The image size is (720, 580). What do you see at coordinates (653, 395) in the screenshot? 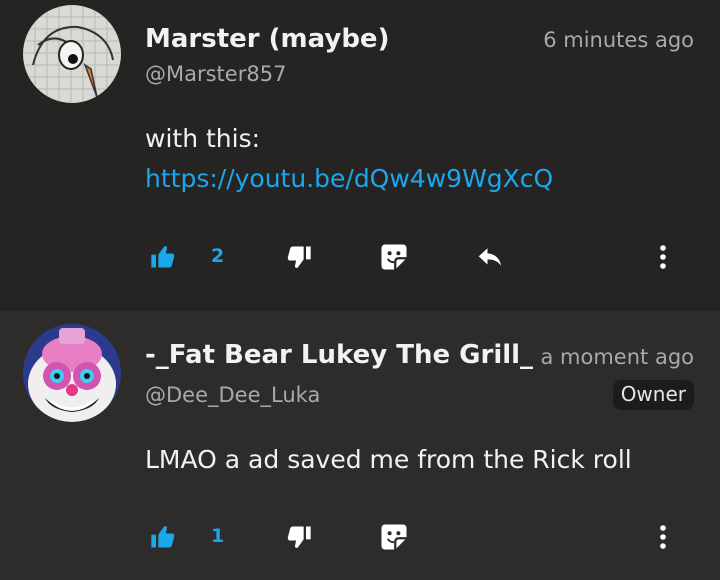
I see `owner-badge: Owner` at bounding box center [653, 395].